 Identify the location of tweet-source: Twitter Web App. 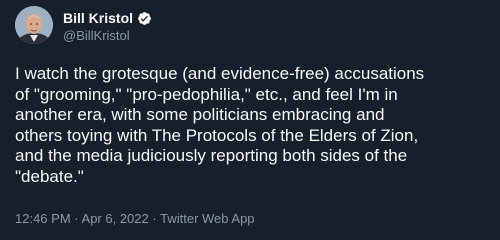
(207, 218).